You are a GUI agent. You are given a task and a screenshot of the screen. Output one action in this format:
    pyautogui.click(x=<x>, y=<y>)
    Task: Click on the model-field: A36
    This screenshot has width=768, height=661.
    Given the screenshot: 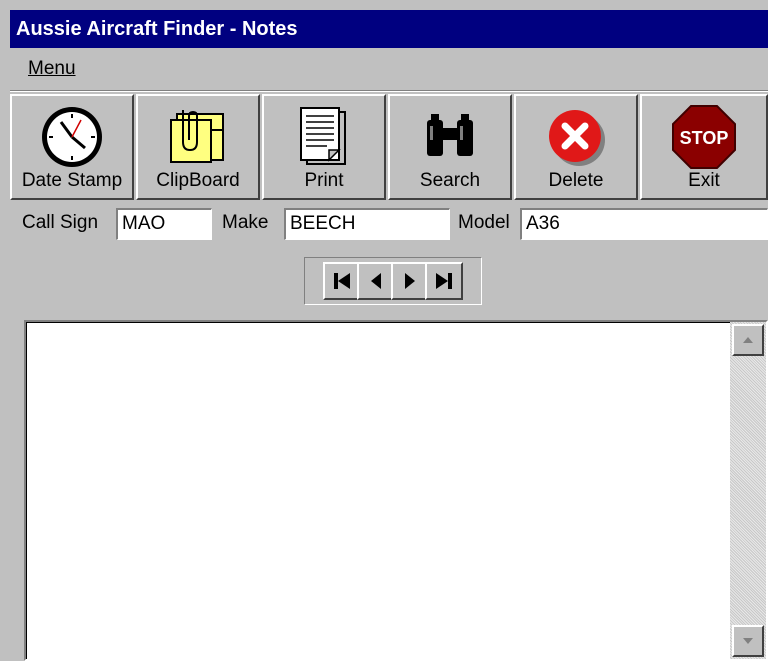 What is the action you would take?
    pyautogui.click(x=644, y=224)
    